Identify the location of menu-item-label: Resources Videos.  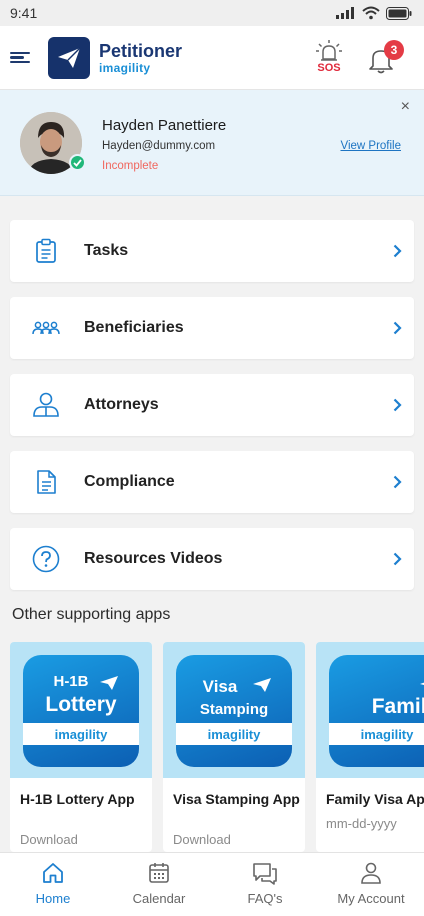
(153, 558).